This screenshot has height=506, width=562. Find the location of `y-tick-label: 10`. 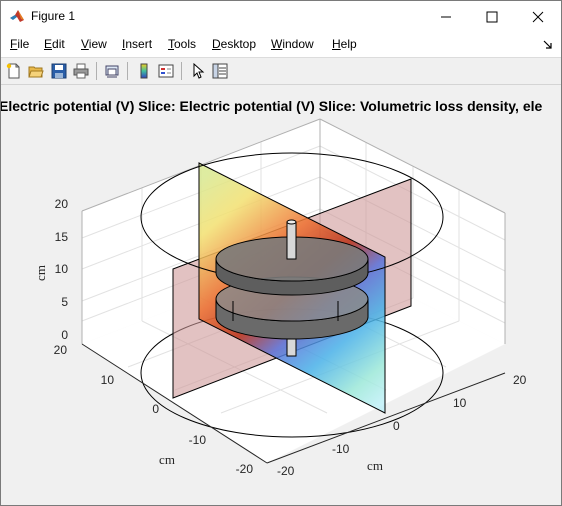

y-tick-label: 10 is located at coordinates (460, 403).